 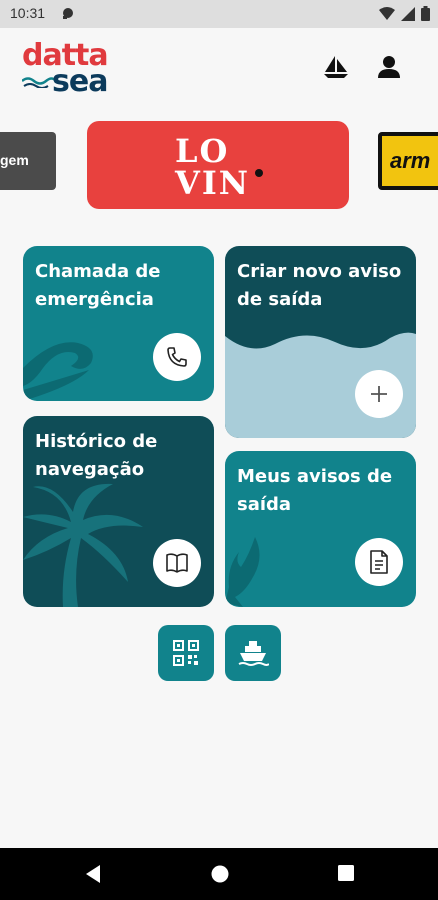 I want to click on partner-banner-left: gem, so click(x=28, y=161).